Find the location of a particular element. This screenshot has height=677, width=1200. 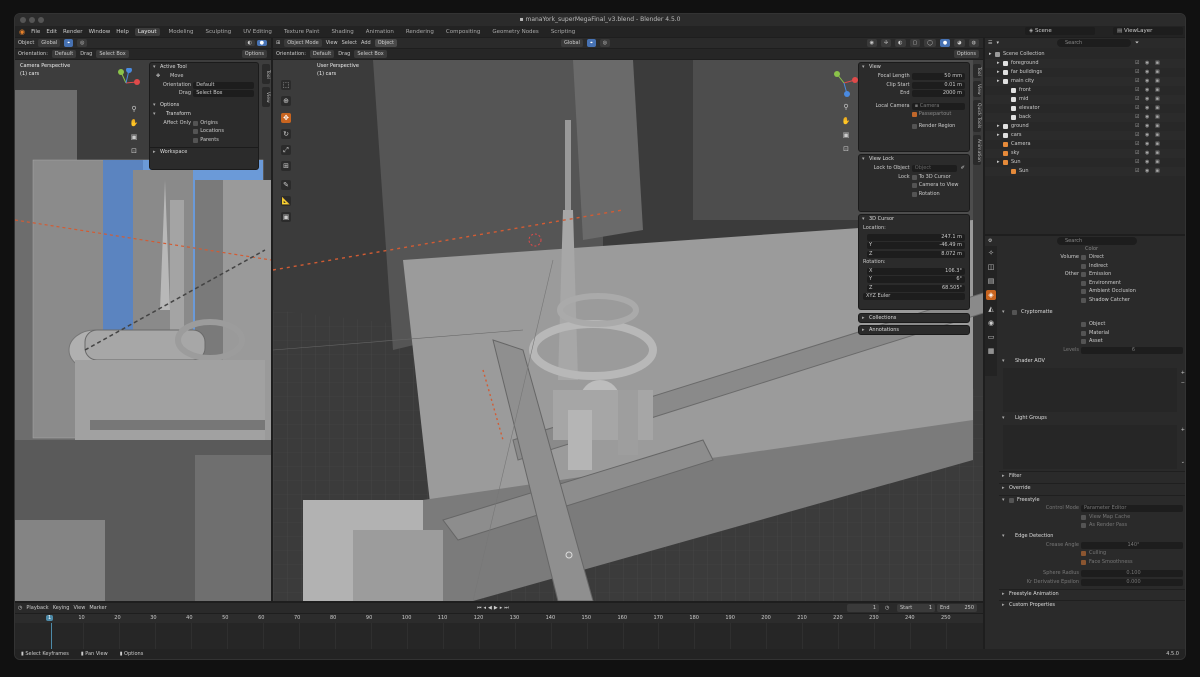

timeline-menu-playback: Playback is located at coordinates (37, 608).